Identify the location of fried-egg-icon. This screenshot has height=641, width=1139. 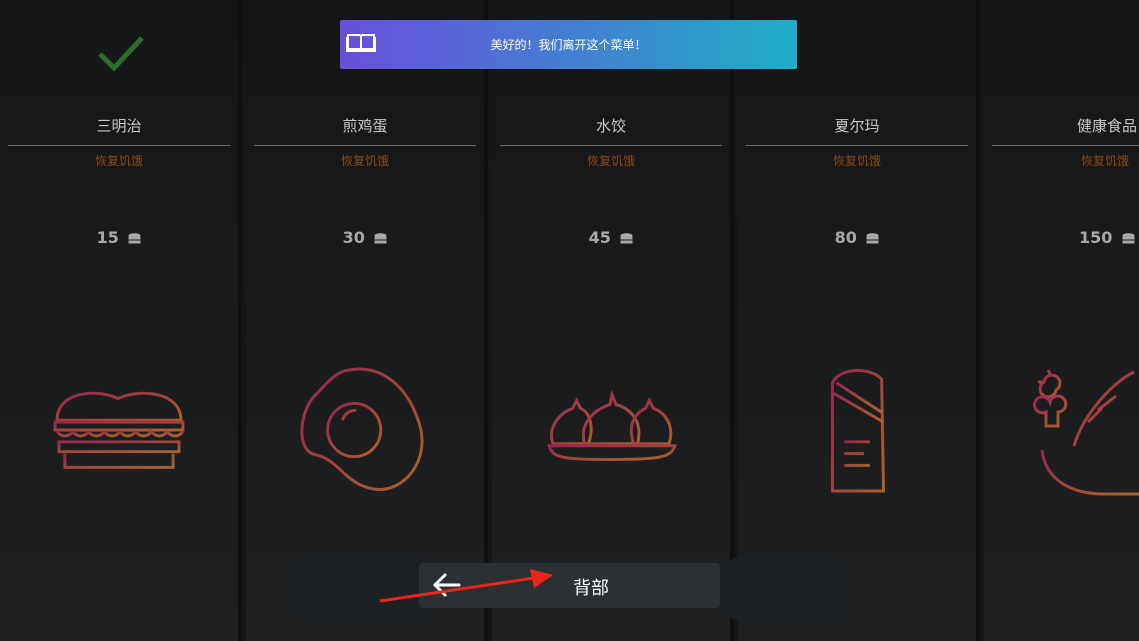
(362, 429).